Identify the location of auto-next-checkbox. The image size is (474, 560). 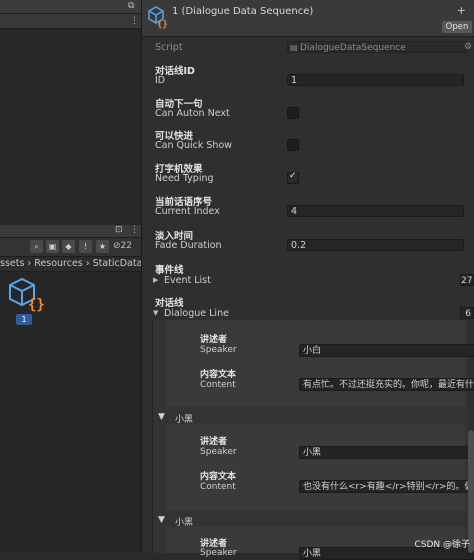
(293, 113).